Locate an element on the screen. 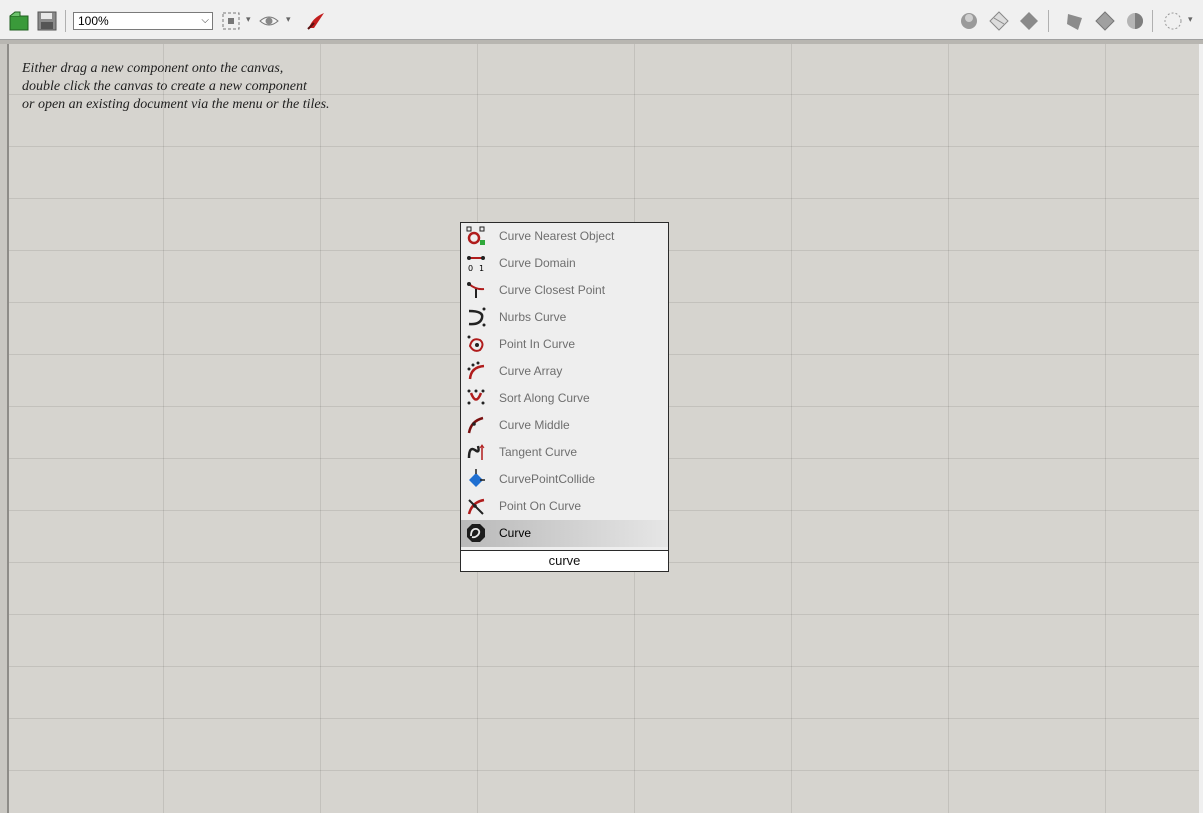 The image size is (1203, 813). search-result-label: Tangent Curve is located at coordinates (538, 452).